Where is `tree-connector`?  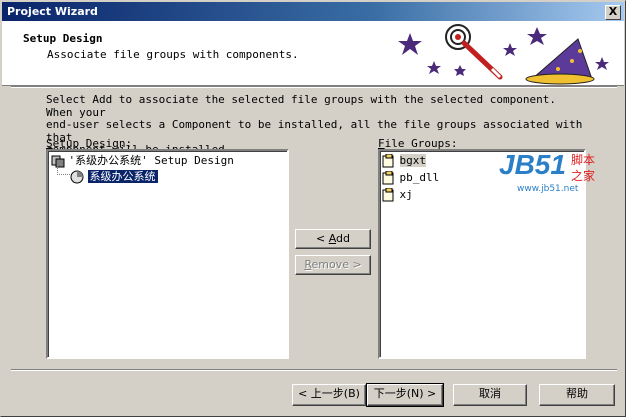 tree-connector is located at coordinates (63, 170).